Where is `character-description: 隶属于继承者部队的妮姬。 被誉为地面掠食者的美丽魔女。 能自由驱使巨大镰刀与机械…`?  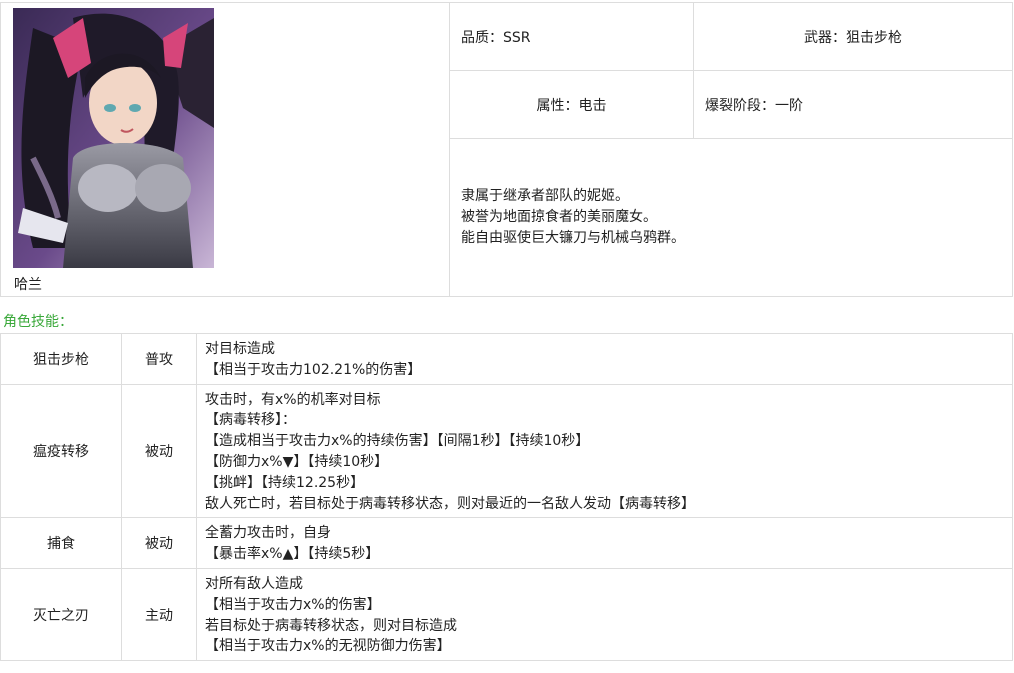
character-description: 隶属于继承者部队的妮姬。 被誉为地面掠食者的美丽魔女。 能自由驱使巨大镰刀与机械… is located at coordinates (731, 217).